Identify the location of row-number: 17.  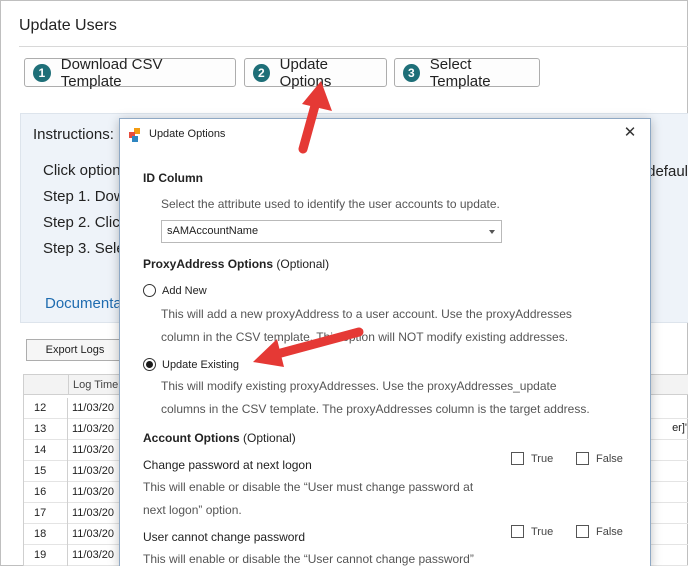
(46, 513).